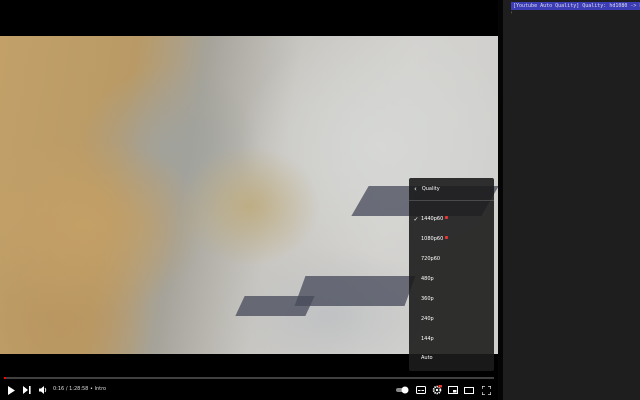 The image size is (640, 400). I want to click on play-icon, so click(11, 390).